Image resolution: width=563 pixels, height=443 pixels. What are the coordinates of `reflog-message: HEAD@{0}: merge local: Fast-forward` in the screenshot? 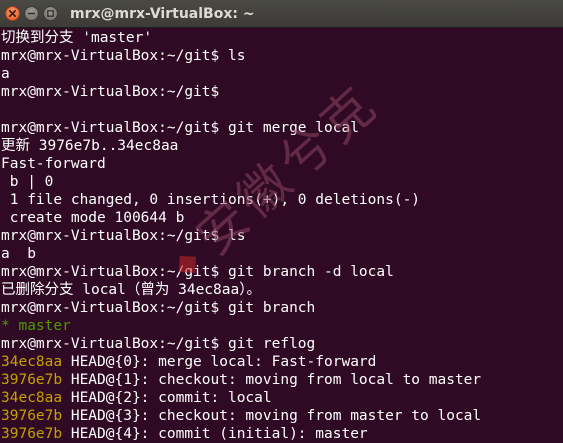 It's located at (219, 362).